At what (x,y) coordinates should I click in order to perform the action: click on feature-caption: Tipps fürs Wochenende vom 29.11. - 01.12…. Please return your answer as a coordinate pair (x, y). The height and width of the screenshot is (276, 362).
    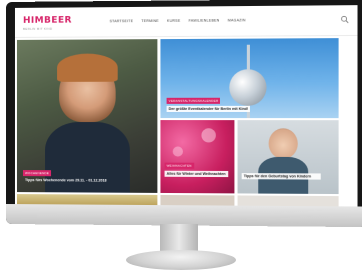
    Looking at the image, I should click on (86, 180).